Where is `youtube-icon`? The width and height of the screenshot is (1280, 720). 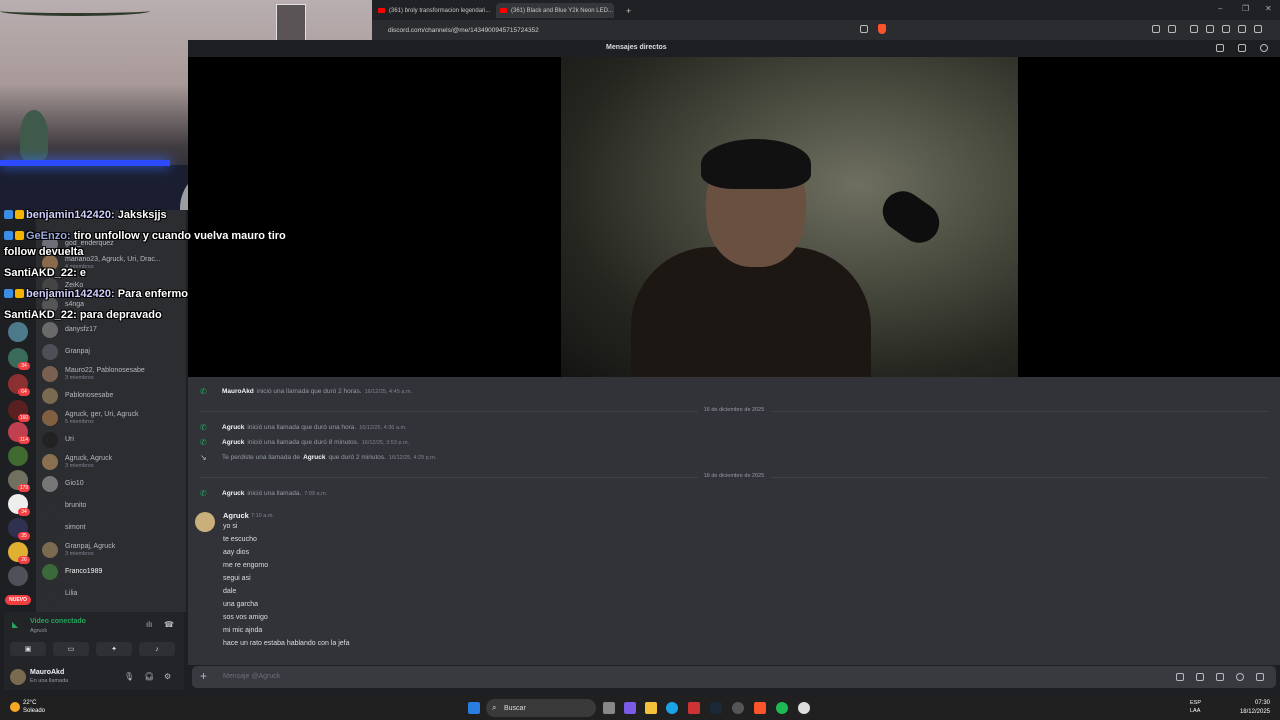
youtube-icon is located at coordinates (503, 10).